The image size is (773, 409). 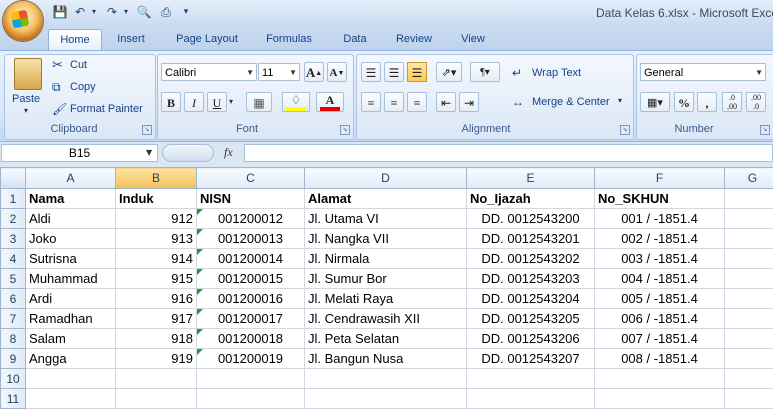 I want to click on column-header: D, so click(x=386, y=178).